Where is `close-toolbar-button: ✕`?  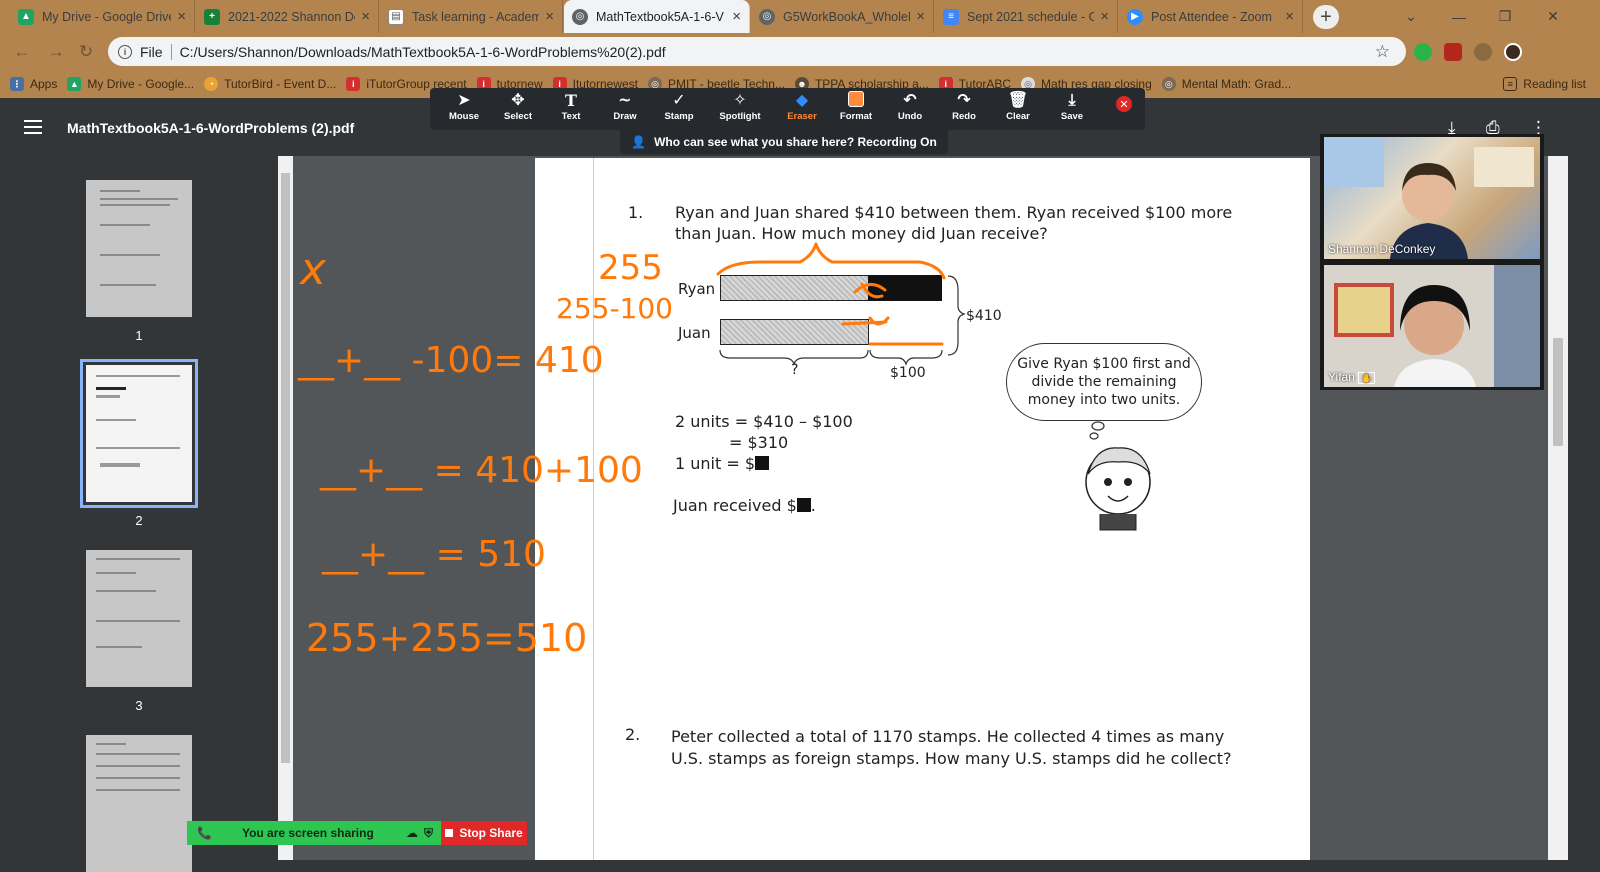
close-toolbar-button: ✕ is located at coordinates (1124, 104).